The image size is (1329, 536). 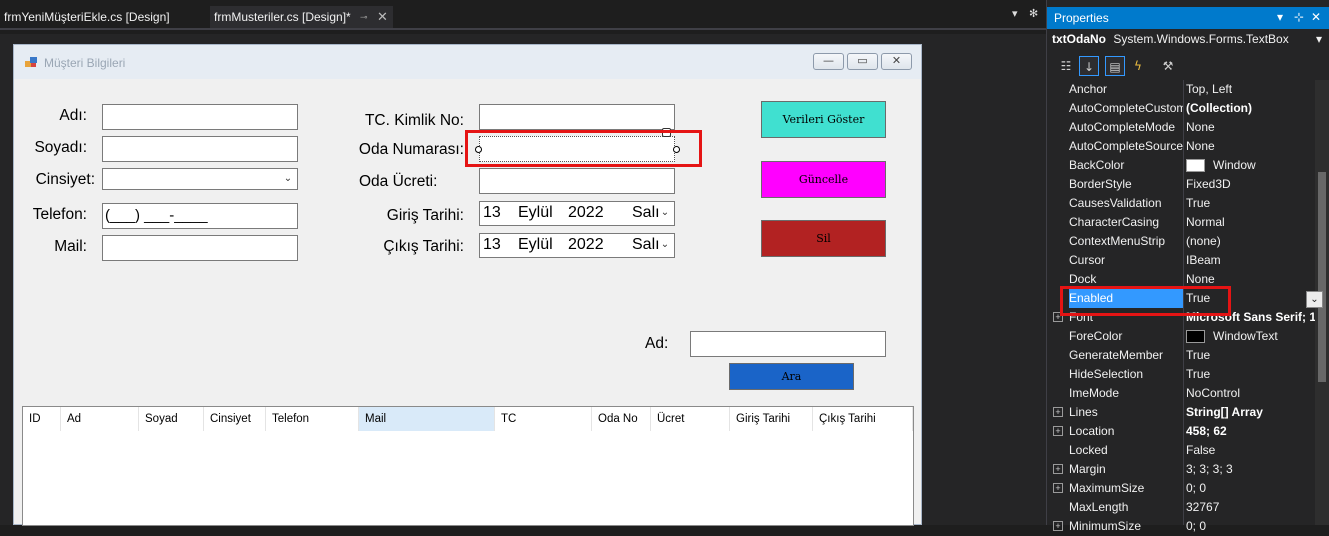 What do you see at coordinates (1250, 260) in the screenshot?
I see `property-value: IBeam` at bounding box center [1250, 260].